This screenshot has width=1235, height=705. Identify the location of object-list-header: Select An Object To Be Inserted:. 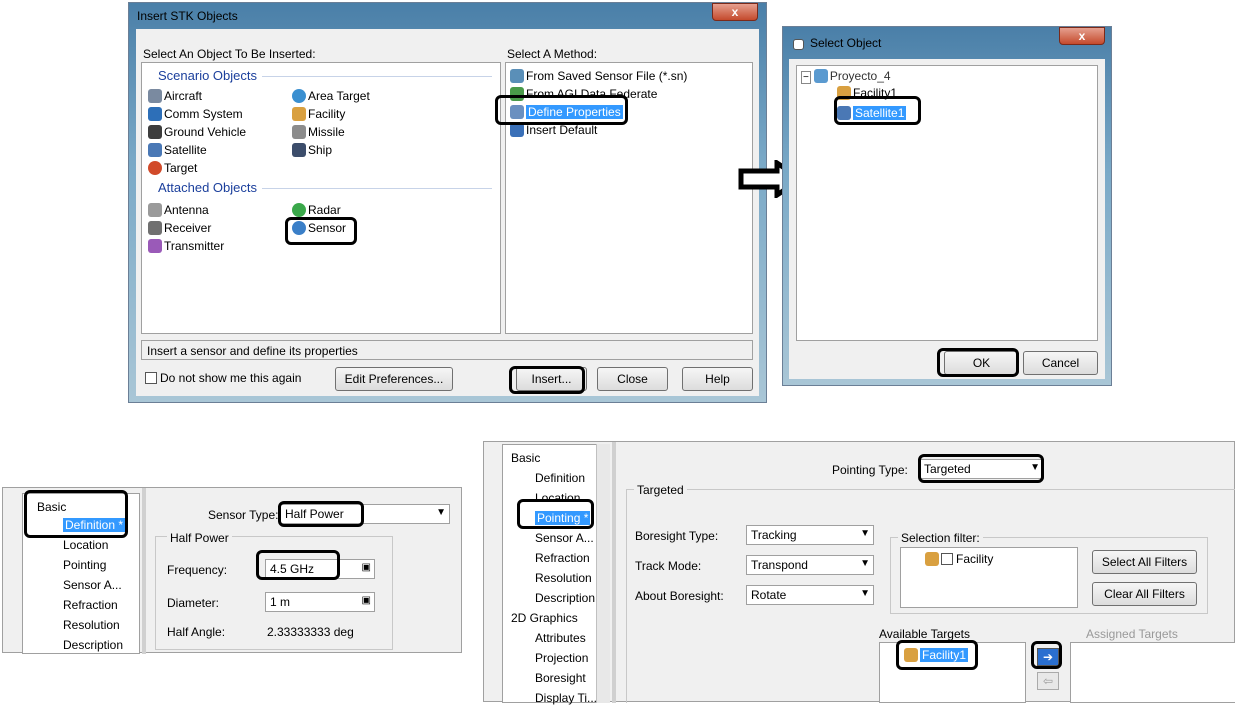
(229, 54).